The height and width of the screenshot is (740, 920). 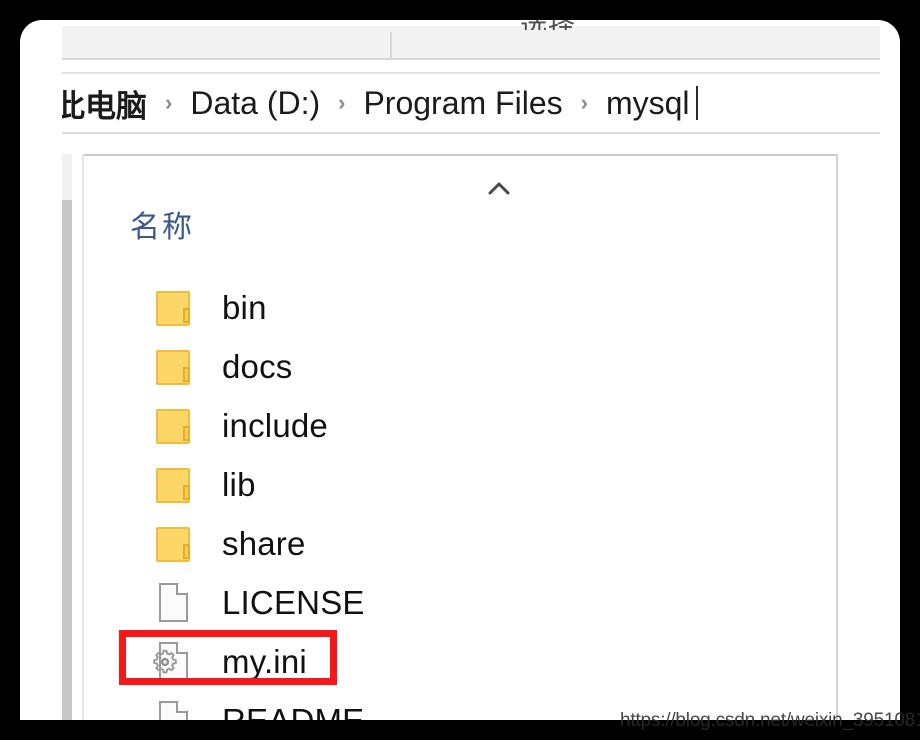 I want to click on list-item: bin, so click(x=430, y=307).